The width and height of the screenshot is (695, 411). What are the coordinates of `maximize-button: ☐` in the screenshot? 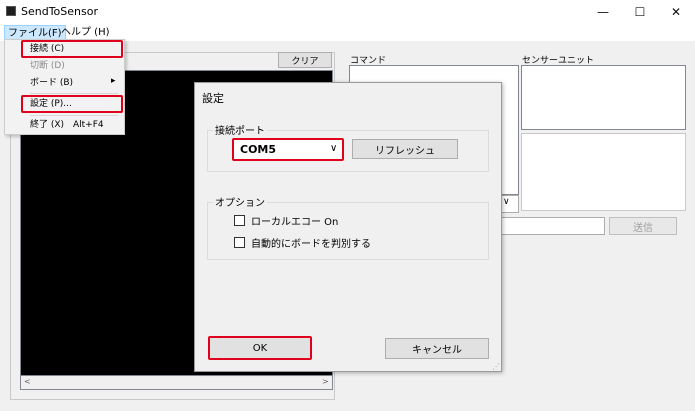 It's located at (640, 12).